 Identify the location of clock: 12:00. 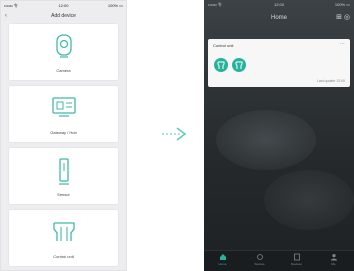
(278, 4).